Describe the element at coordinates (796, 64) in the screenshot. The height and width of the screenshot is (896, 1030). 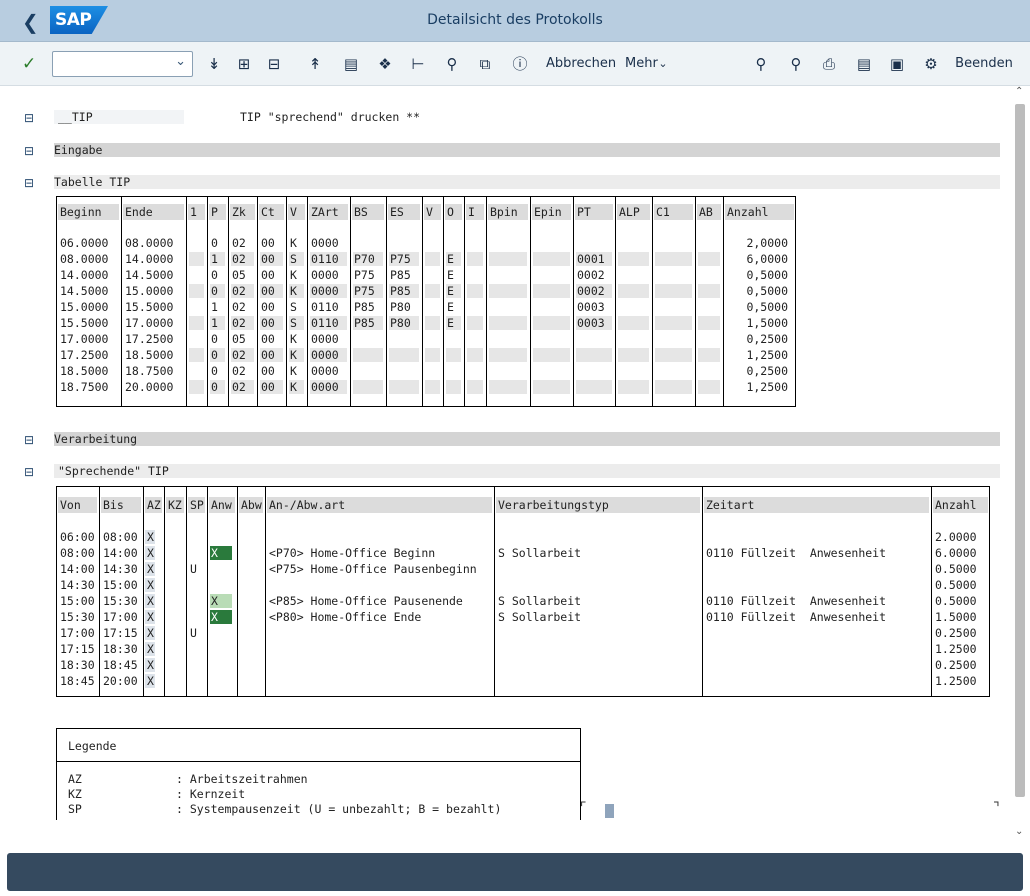
I see `search-next-icon: ⚲` at that location.